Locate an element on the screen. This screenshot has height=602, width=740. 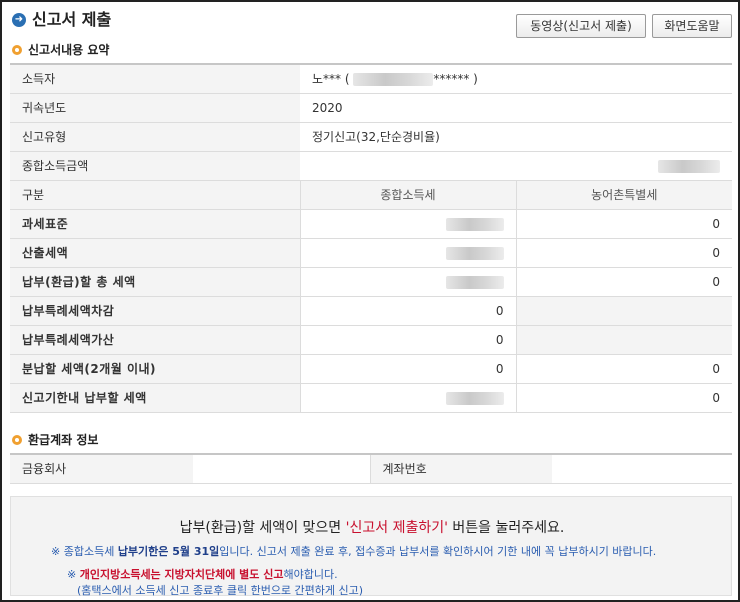
notice-text: 해야합니다. is located at coordinates (310, 574).